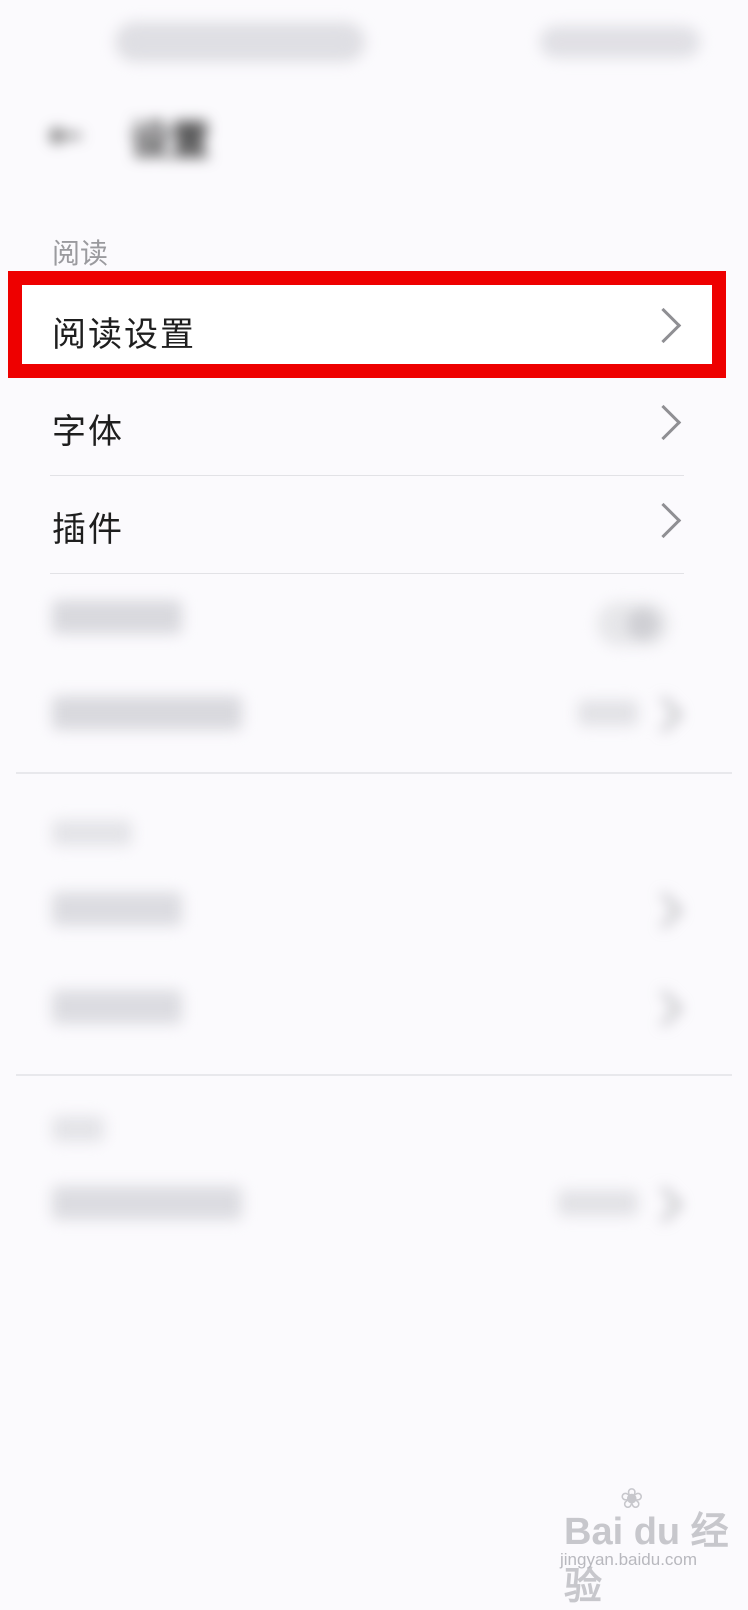 This screenshot has height=1610, width=748. I want to click on menu-item-font: 字体, so click(374, 428).